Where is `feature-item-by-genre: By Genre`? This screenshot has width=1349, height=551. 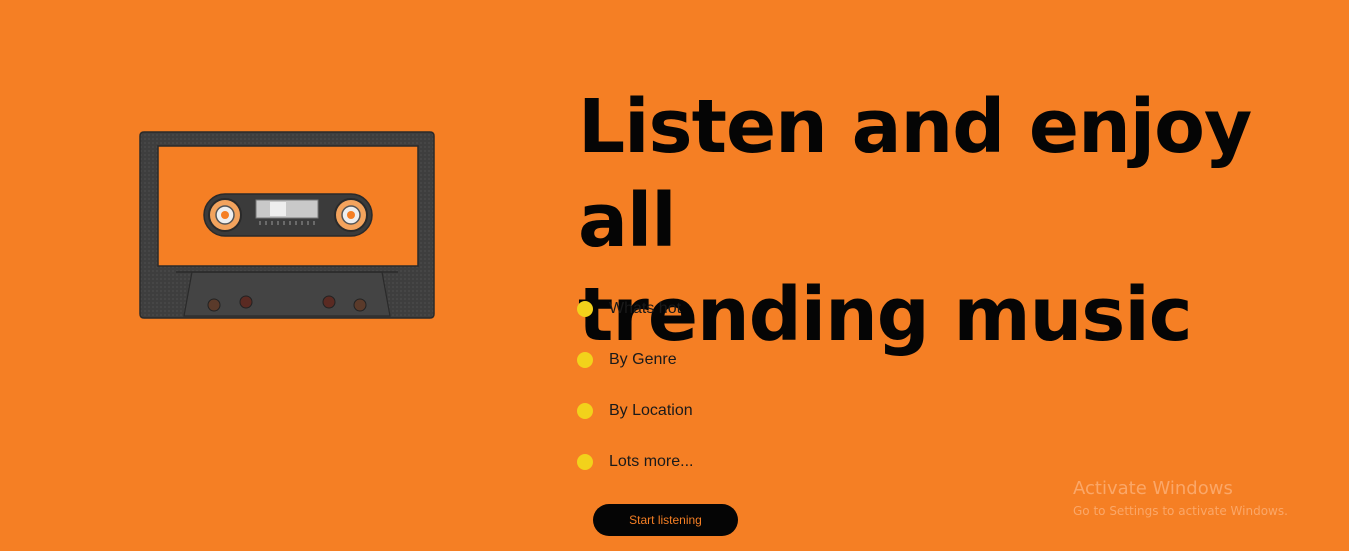 feature-item-by-genre: By Genre is located at coordinates (635, 360).